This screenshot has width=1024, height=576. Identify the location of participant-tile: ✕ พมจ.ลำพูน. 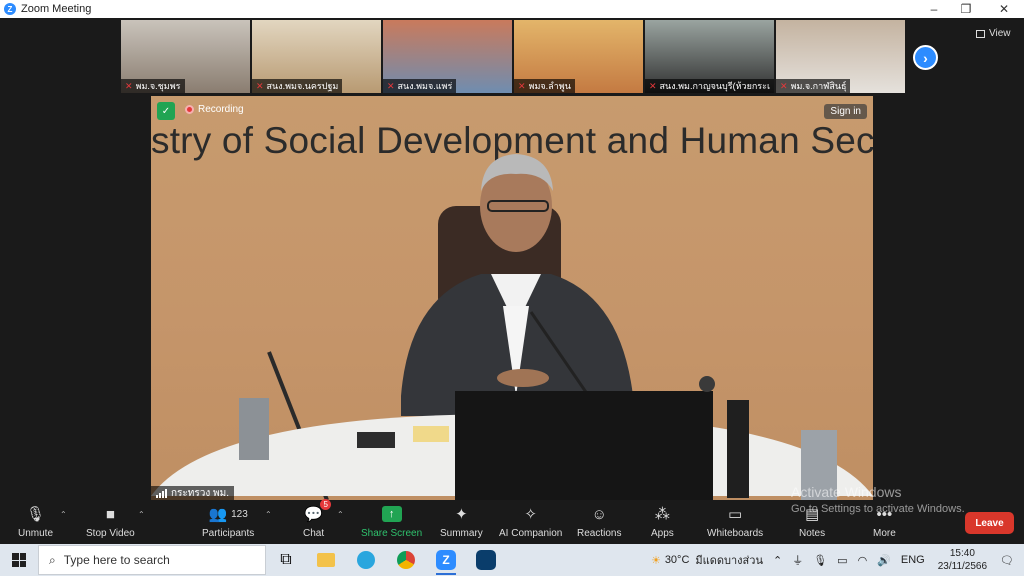
(578, 56).